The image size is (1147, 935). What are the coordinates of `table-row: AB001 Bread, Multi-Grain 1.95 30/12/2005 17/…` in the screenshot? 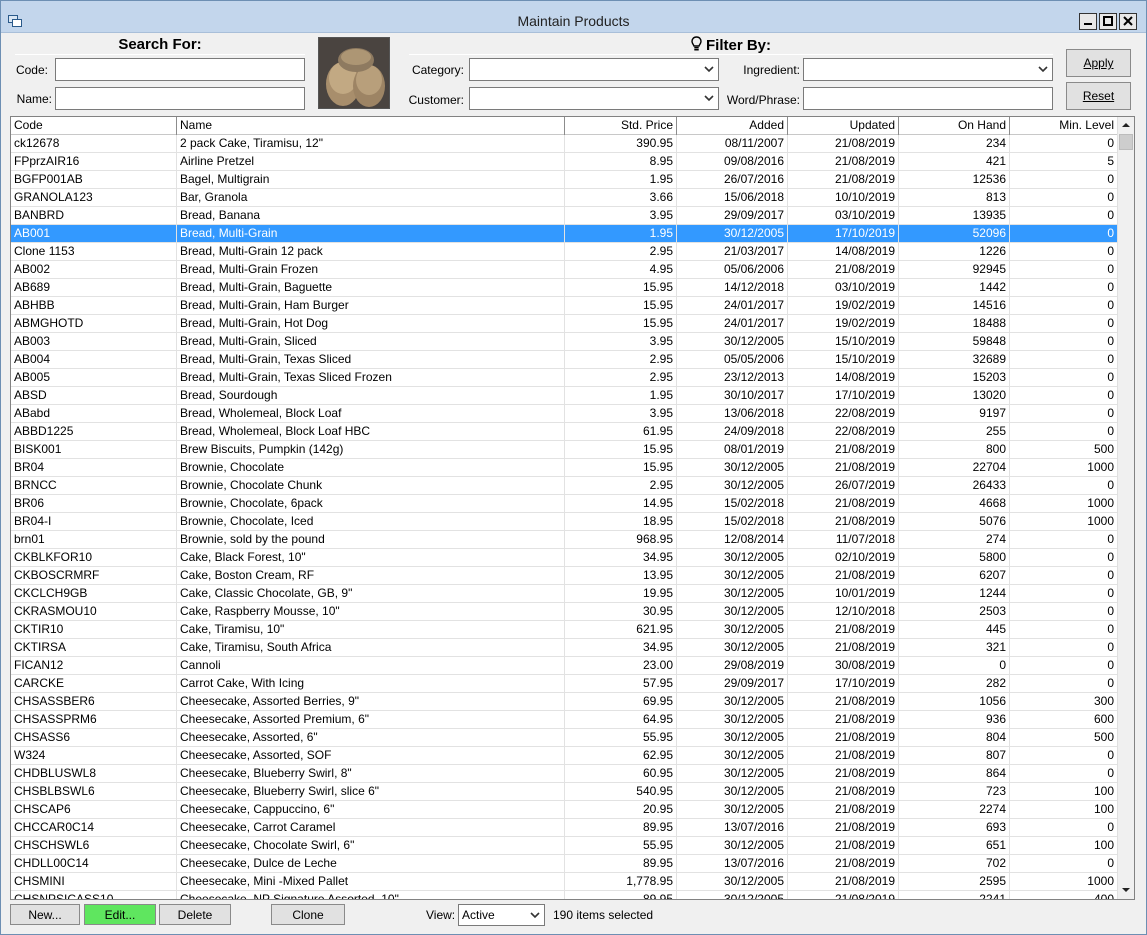 It's located at (564, 234).